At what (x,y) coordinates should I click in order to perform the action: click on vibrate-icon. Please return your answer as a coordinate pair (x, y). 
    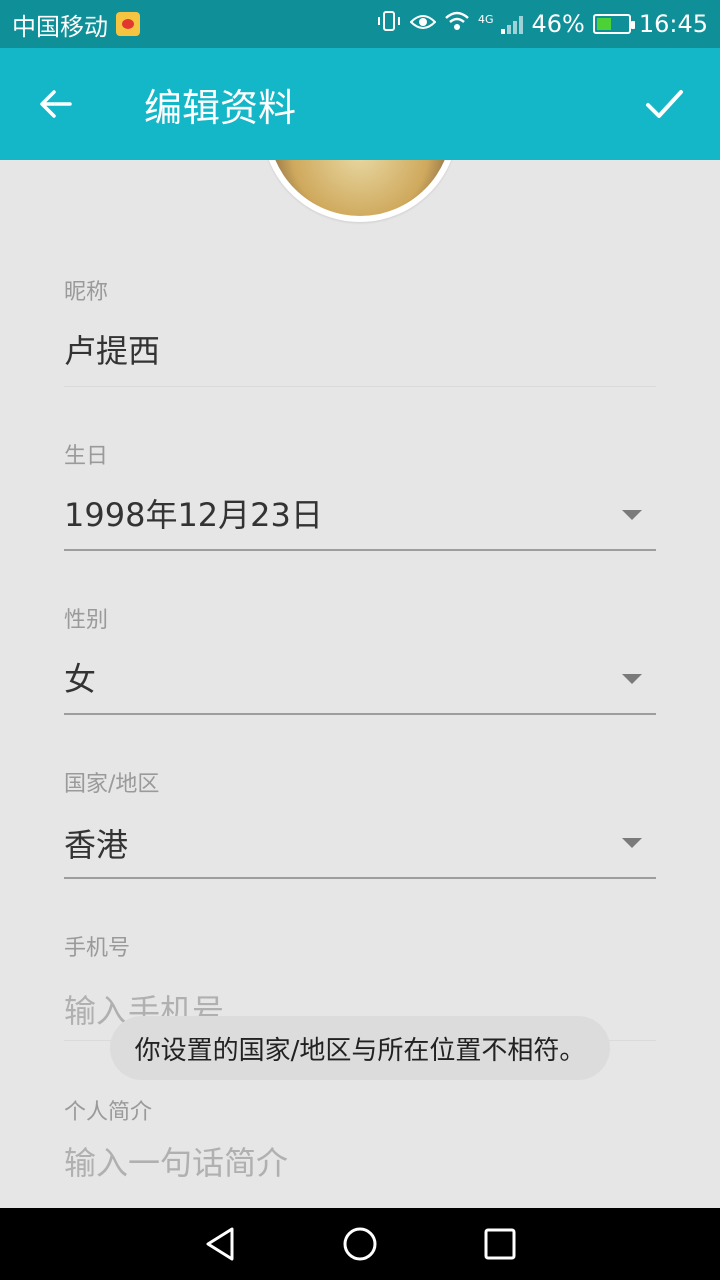
    Looking at the image, I should click on (389, 24).